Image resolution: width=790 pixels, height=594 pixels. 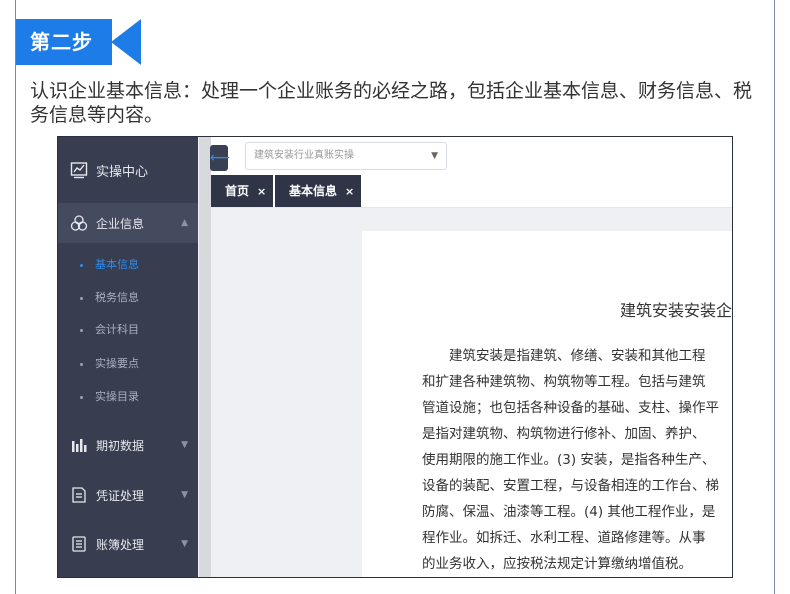 What do you see at coordinates (570, 486) in the screenshot?
I see `document-line: 设备的装配、安置工程，与设备相连的工作台、梯` at bounding box center [570, 486].